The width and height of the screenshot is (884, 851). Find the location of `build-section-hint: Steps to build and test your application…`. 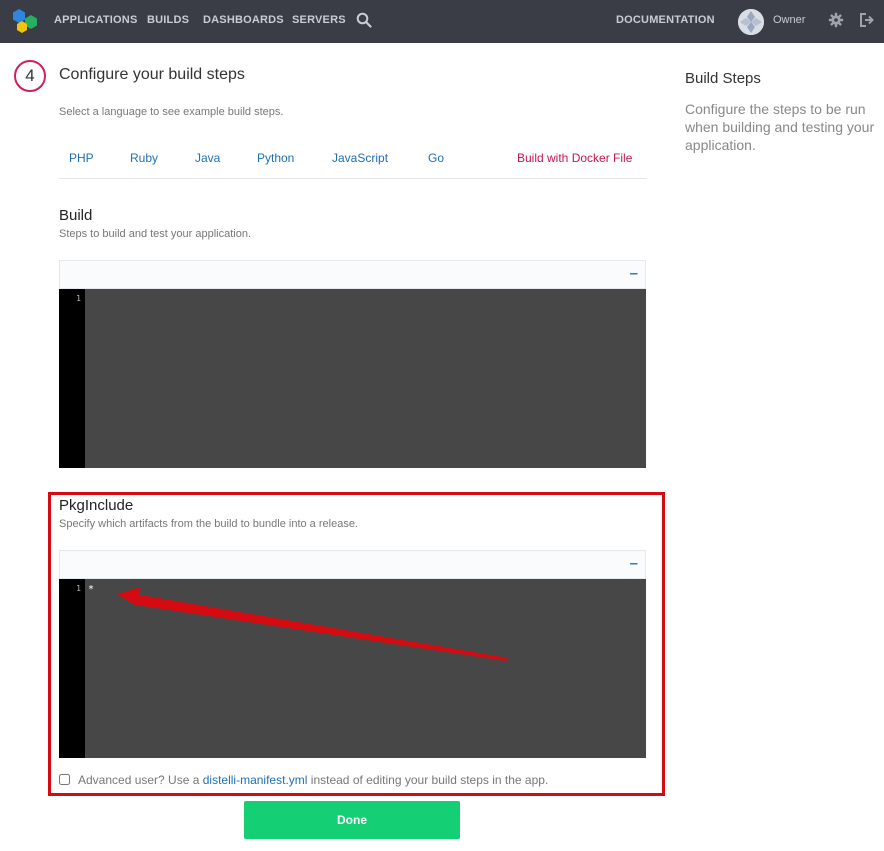

build-section-hint: Steps to build and test your application… is located at coordinates (155, 234).